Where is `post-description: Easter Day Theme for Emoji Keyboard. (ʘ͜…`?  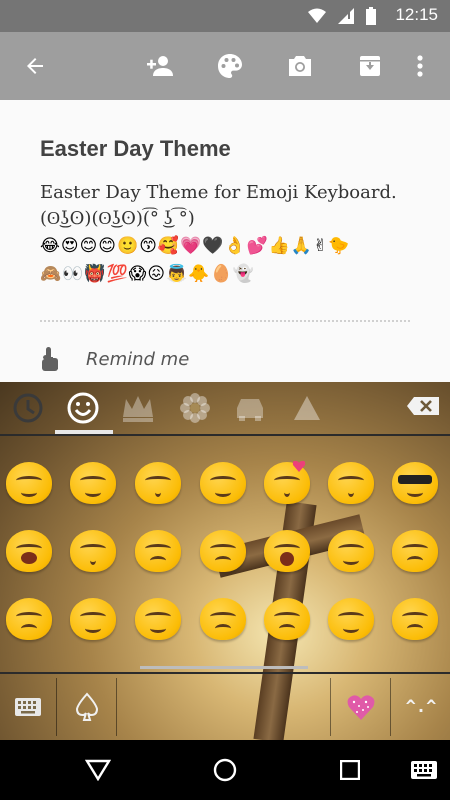
post-description: Easter Day Theme for Emoji Keyboard. (ʘ͜… is located at coordinates (235, 206).